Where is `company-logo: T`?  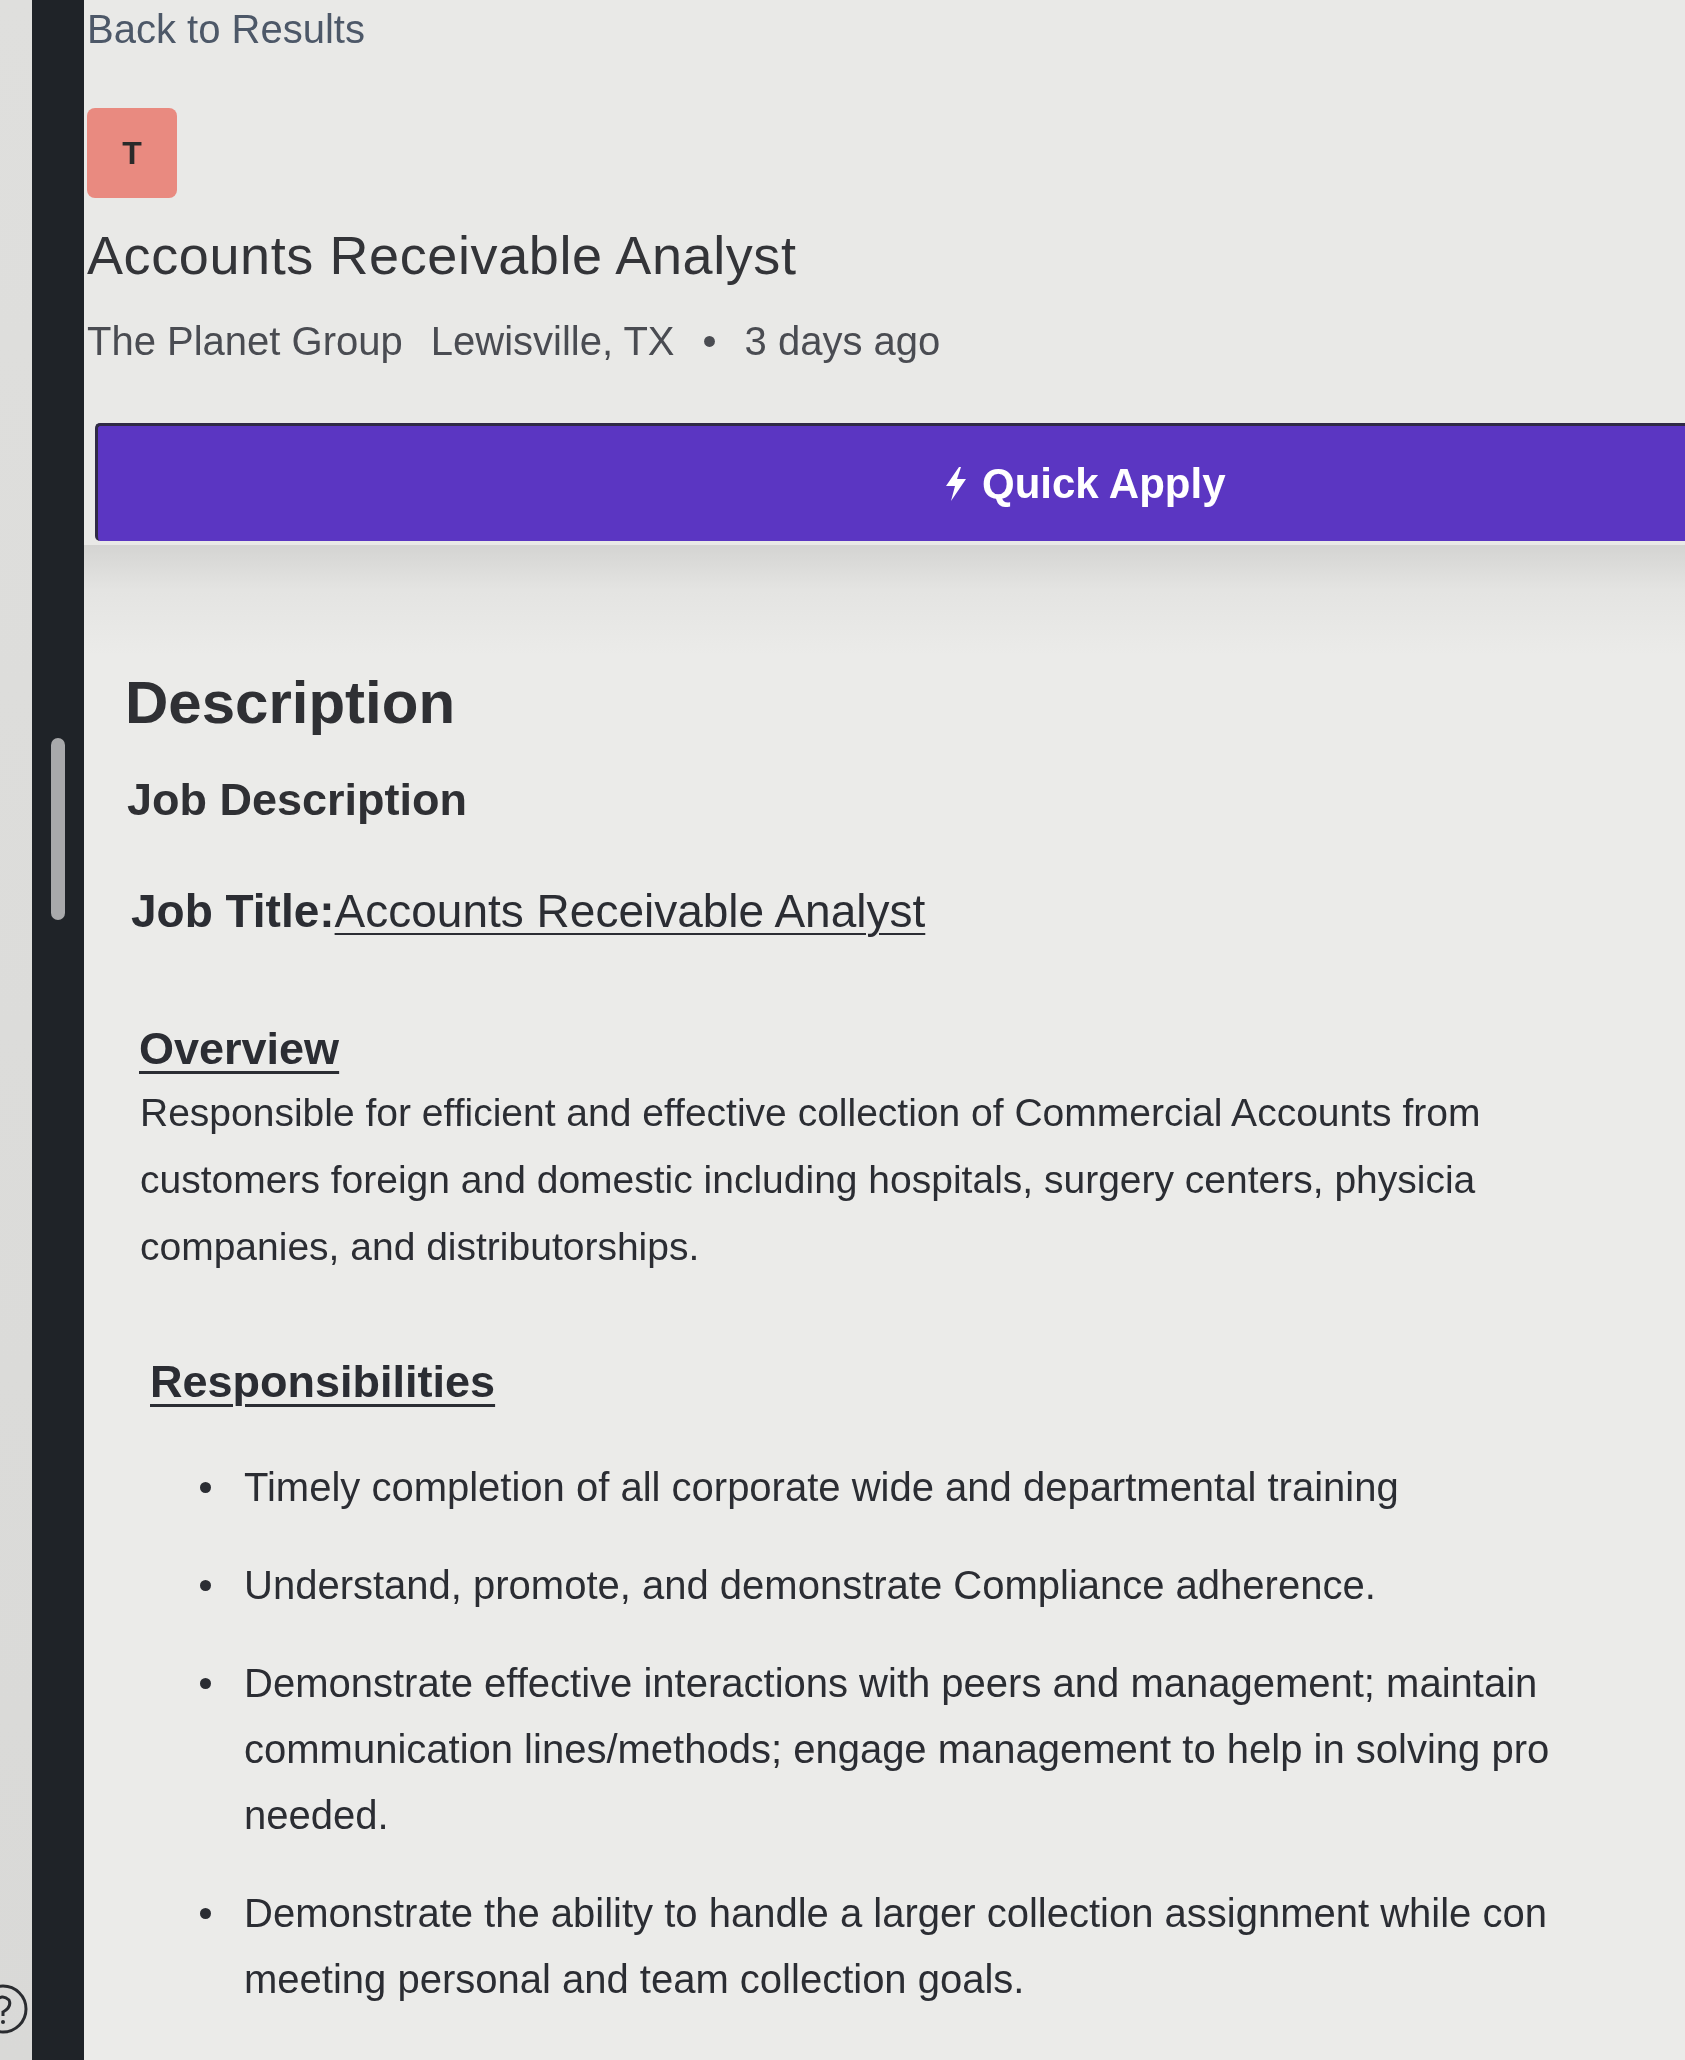 company-logo: T is located at coordinates (132, 153).